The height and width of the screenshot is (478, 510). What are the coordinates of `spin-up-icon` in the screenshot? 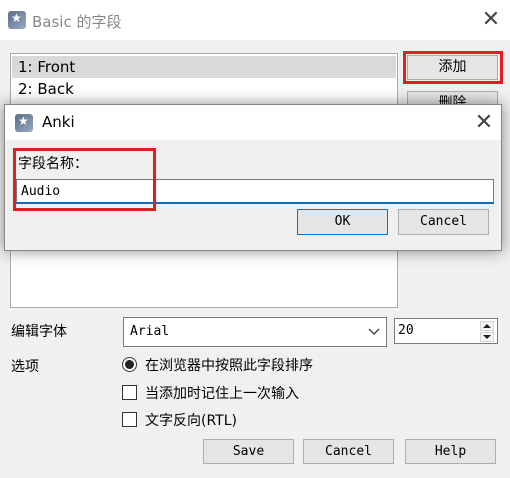 It's located at (487, 326).